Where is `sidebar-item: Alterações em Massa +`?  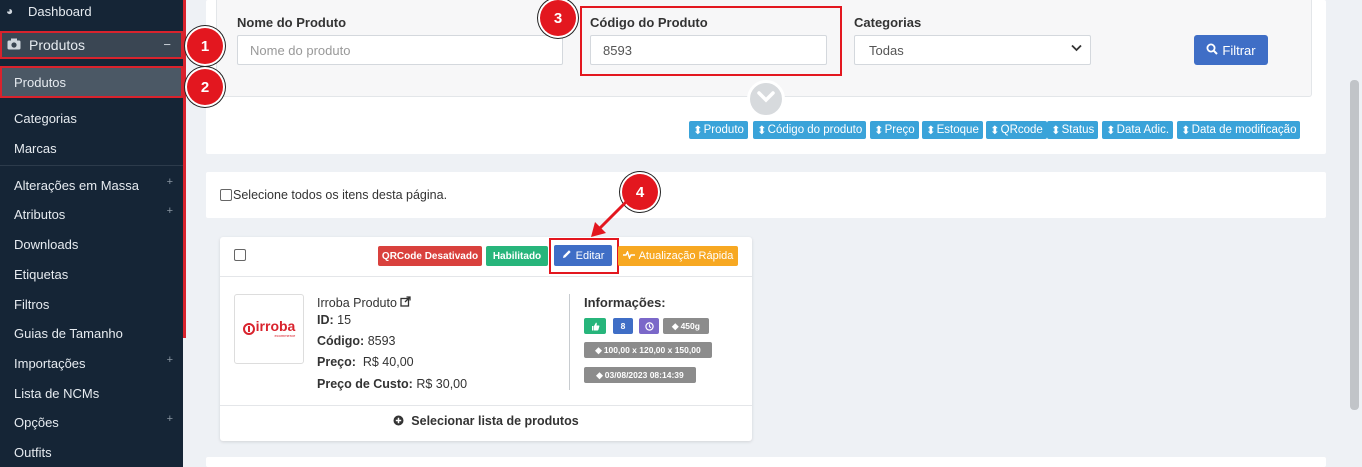 sidebar-item: Alterações em Massa + is located at coordinates (91, 185).